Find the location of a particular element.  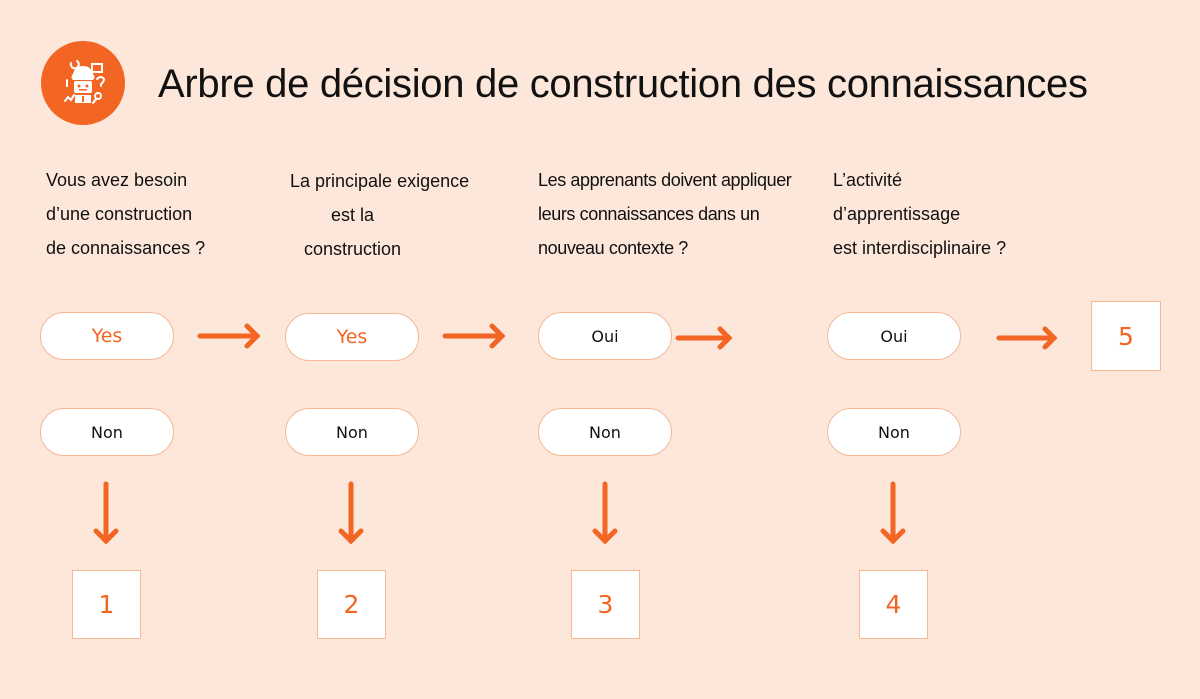

question-line: Les apprenants doivent appliquer is located at coordinates (665, 180).